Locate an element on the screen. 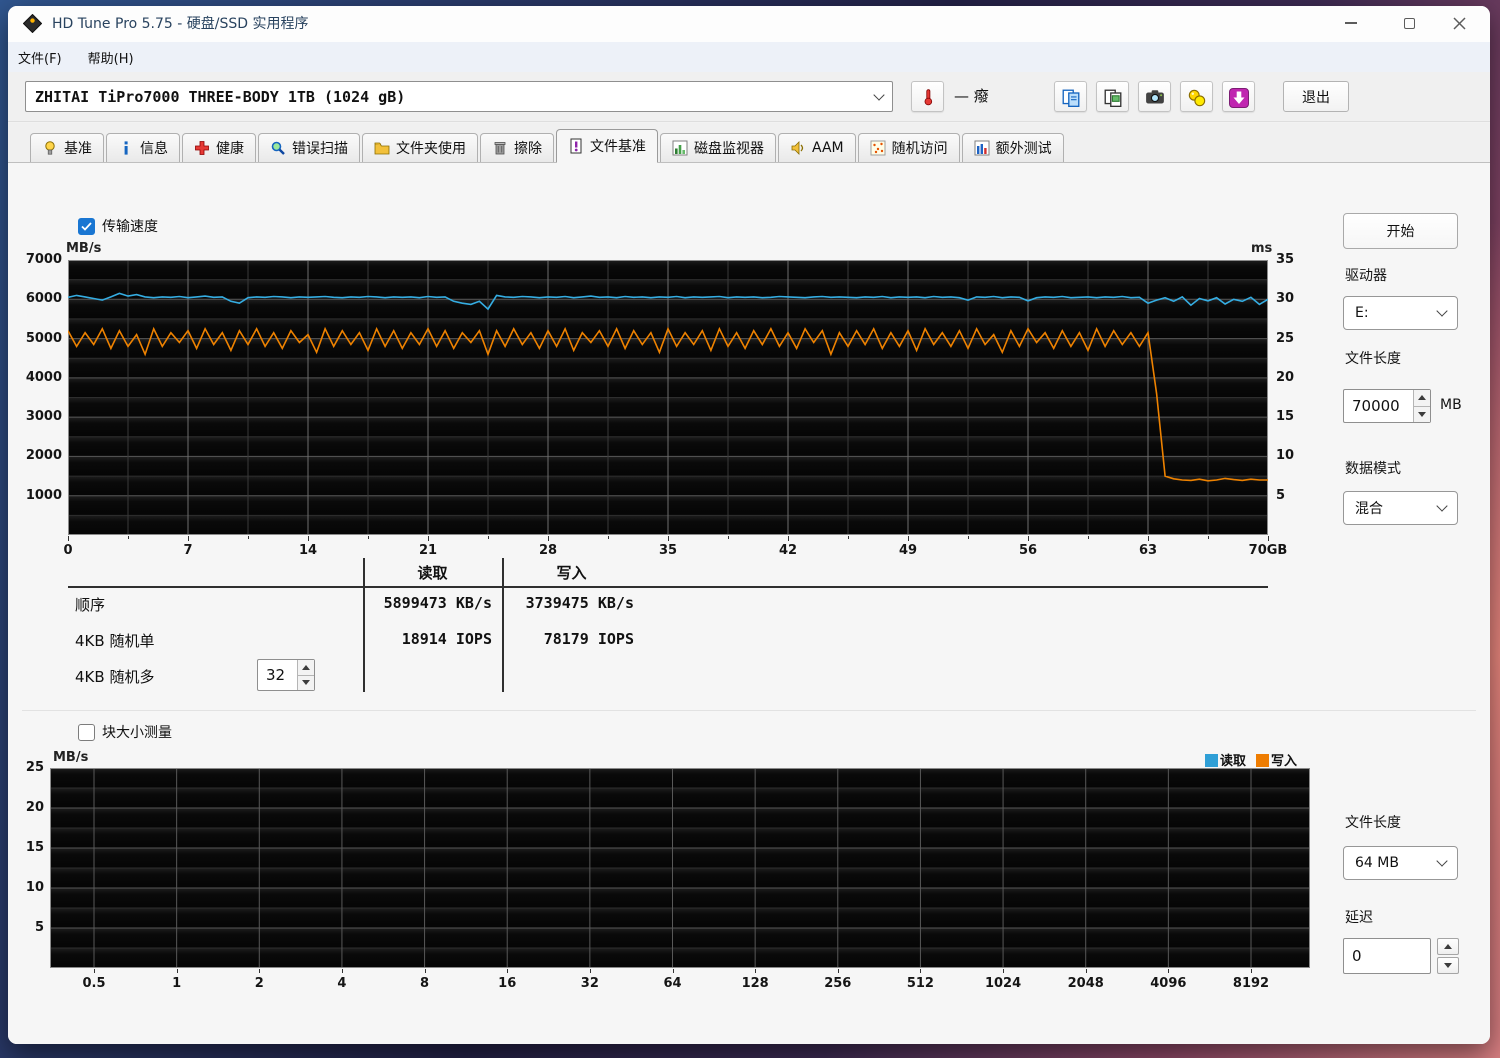 This screenshot has height=1058, width=1500. arrow-up-icon is located at coordinates (1422, 398).